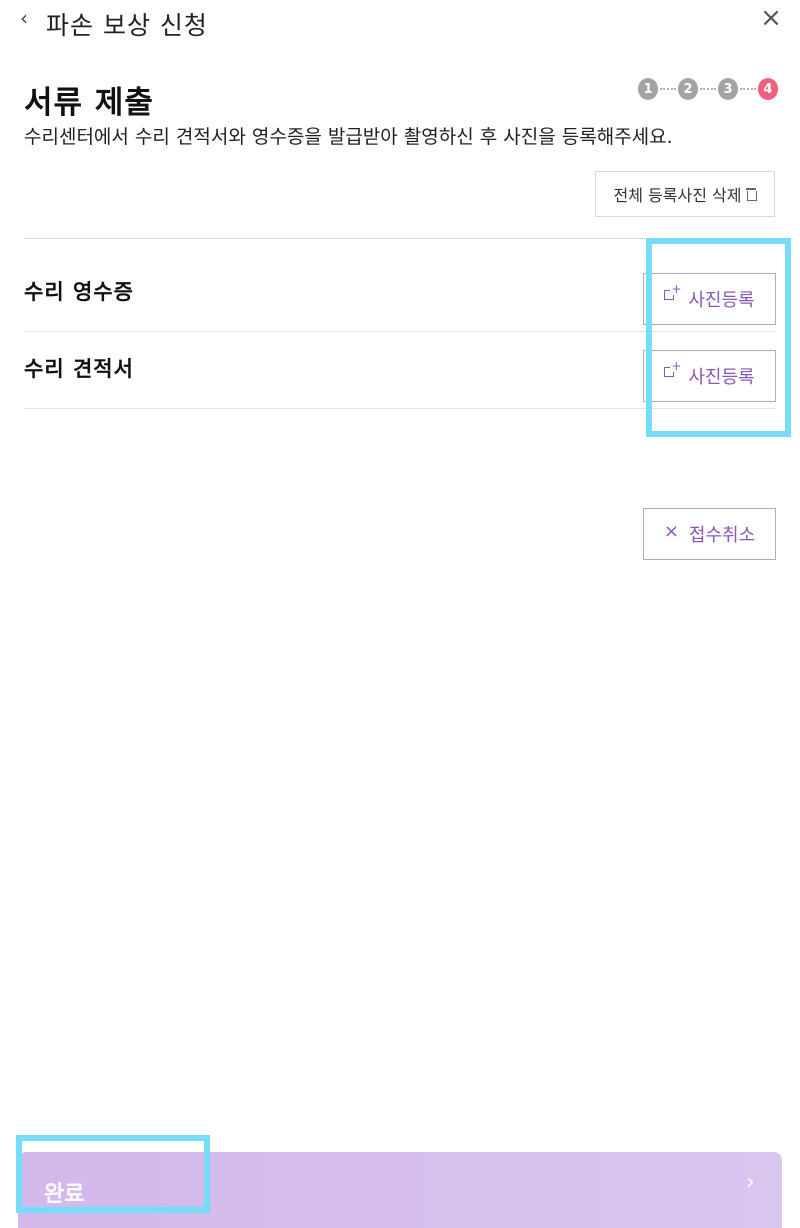 The image size is (800, 1228). Describe the element at coordinates (752, 194) in the screenshot. I see `trash-icon` at that location.